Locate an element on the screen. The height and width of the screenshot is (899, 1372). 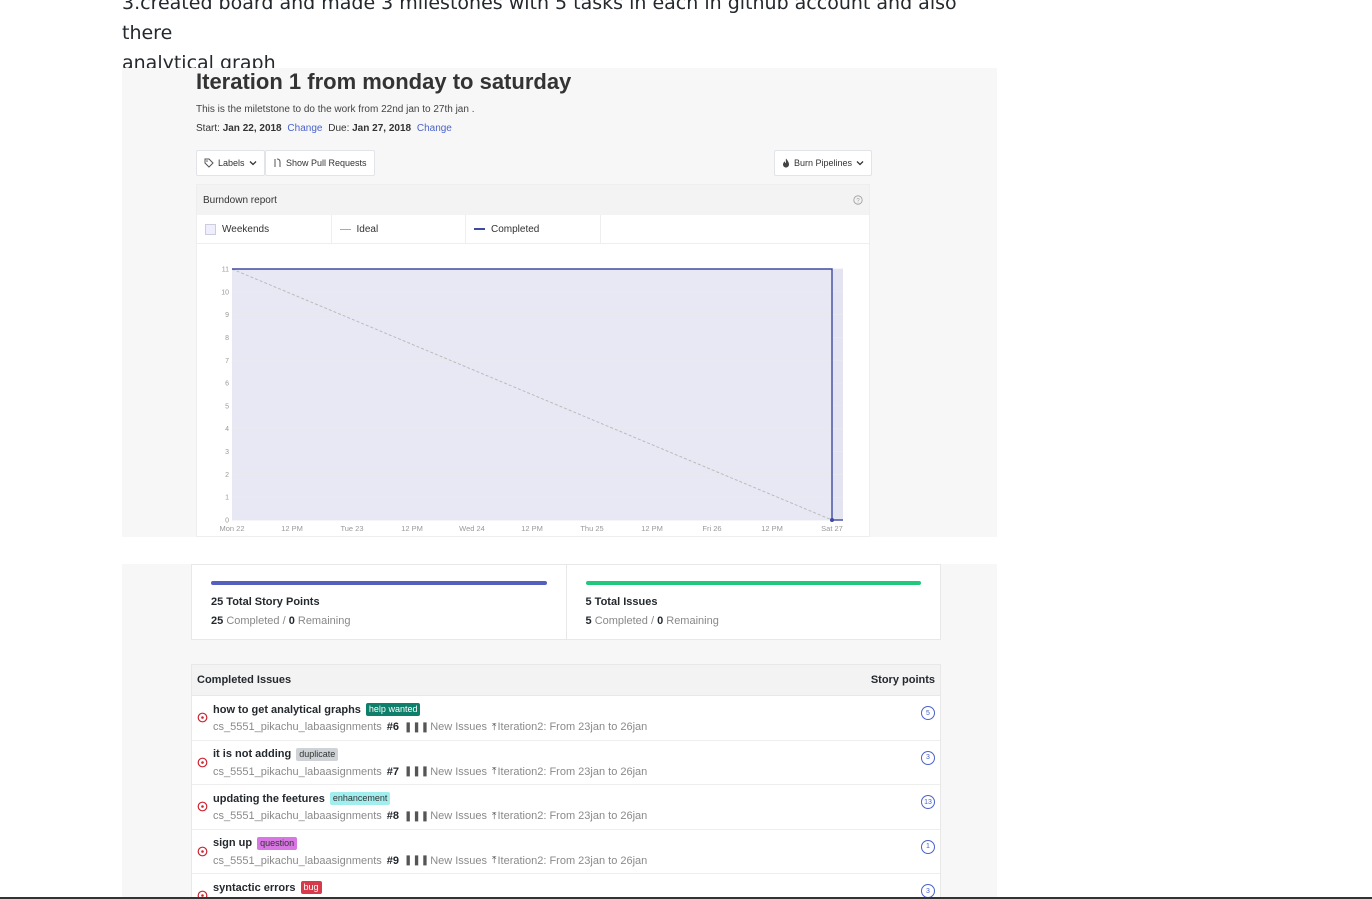
legend-ideal-label: Ideal is located at coordinates (367, 229).